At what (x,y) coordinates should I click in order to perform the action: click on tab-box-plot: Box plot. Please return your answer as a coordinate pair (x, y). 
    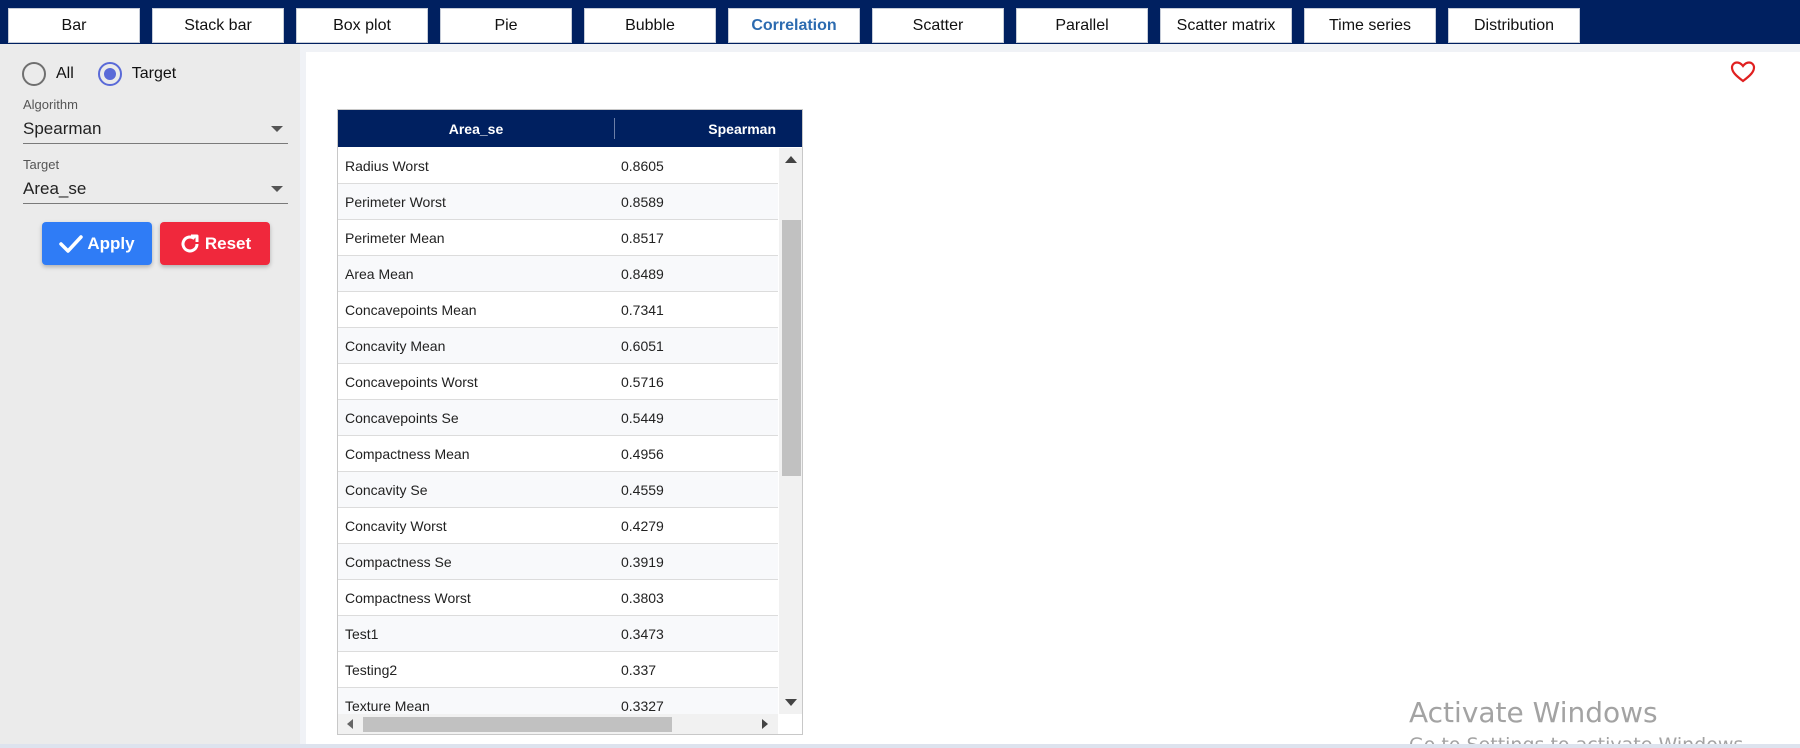
    Looking at the image, I should click on (362, 25).